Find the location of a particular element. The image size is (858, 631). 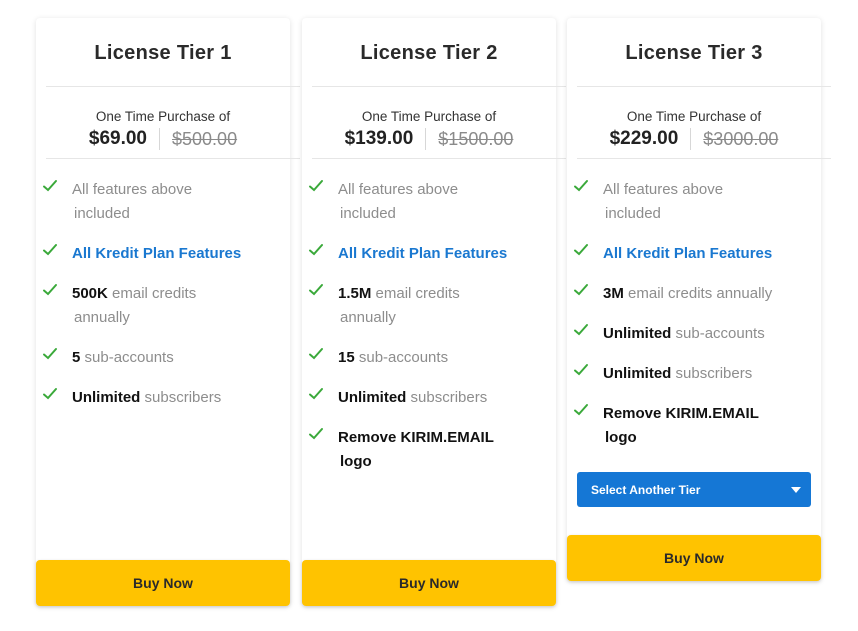

tier-title: License Tier 1 is located at coordinates (163, 53).